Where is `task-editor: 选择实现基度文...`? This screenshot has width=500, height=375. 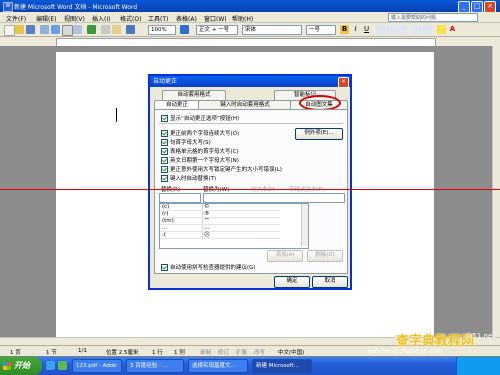
task-editor: 选择实现基度文... is located at coordinates (218, 366).